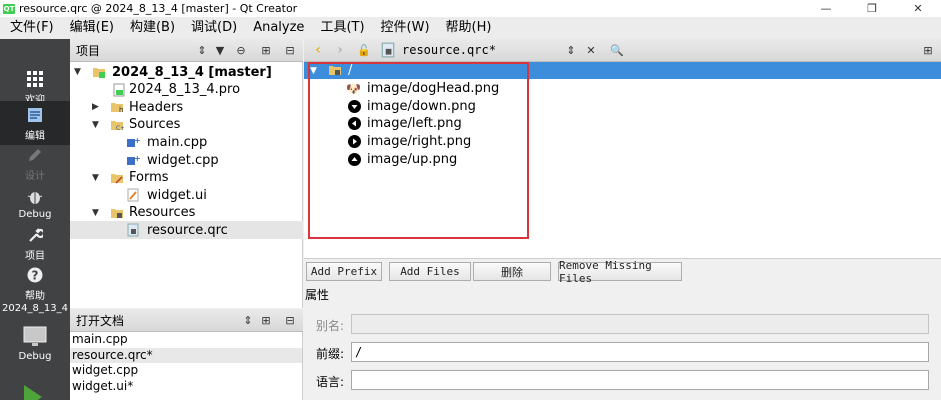  I want to click on maximize-button: ❐, so click(872, 8).